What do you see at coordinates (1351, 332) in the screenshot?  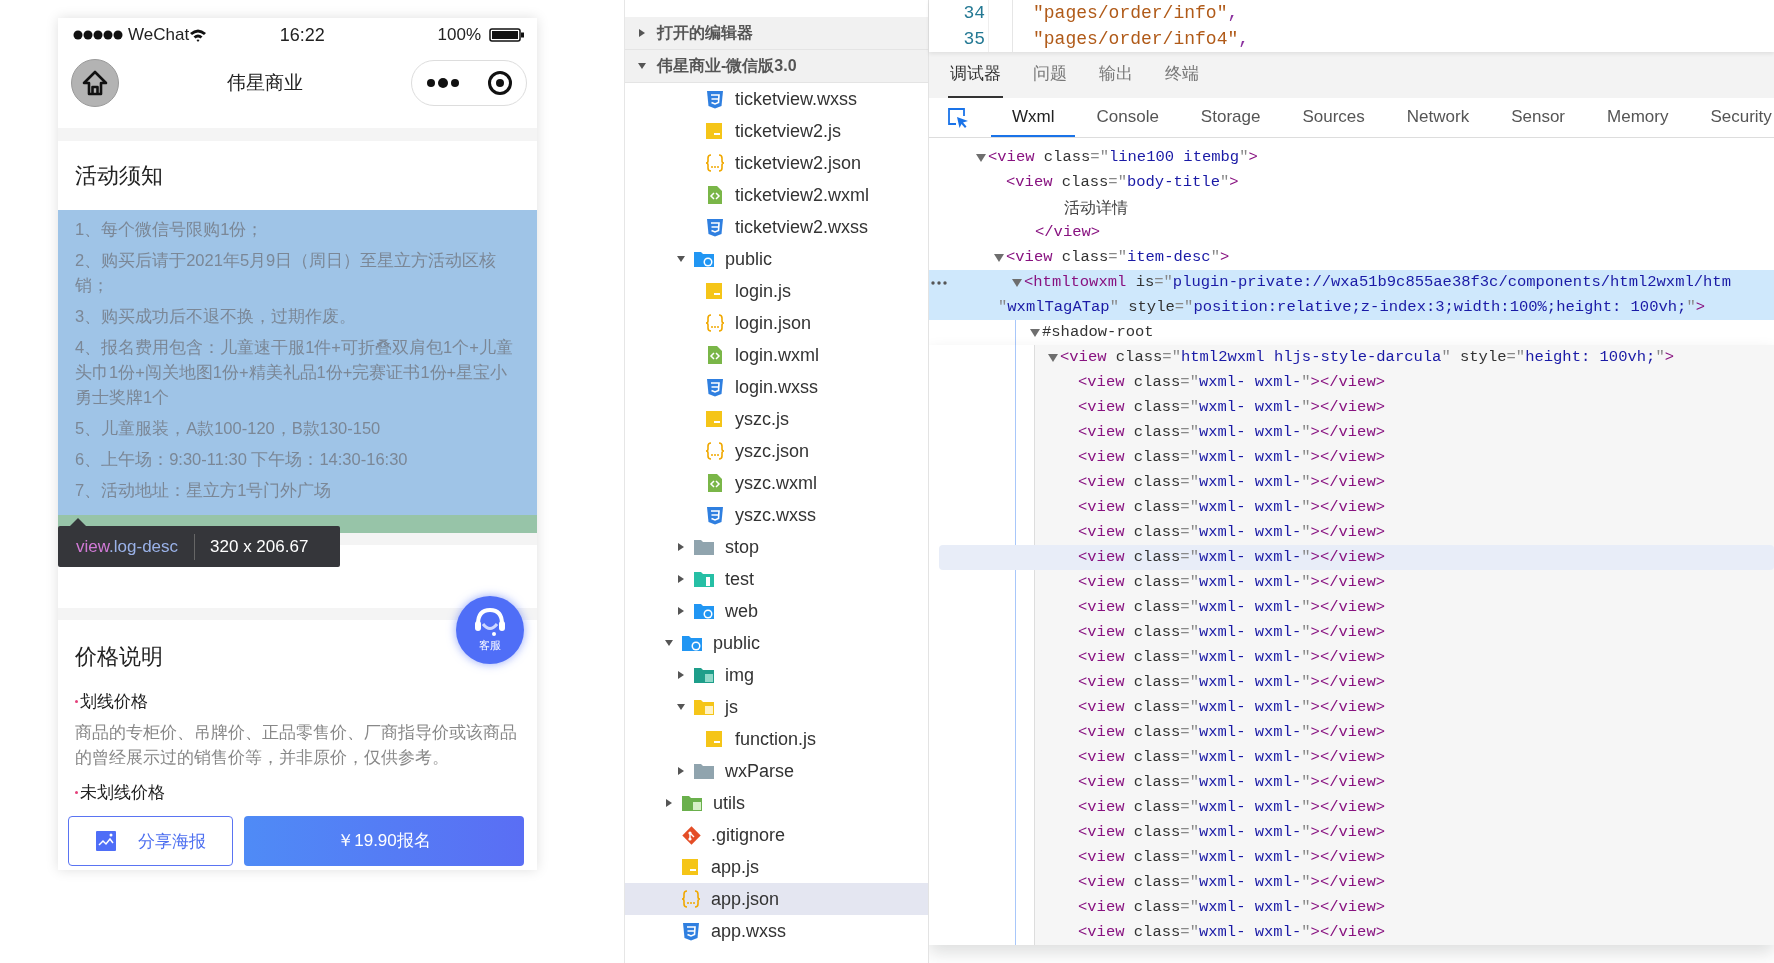 I see `element-row: #shadow-root` at bounding box center [1351, 332].